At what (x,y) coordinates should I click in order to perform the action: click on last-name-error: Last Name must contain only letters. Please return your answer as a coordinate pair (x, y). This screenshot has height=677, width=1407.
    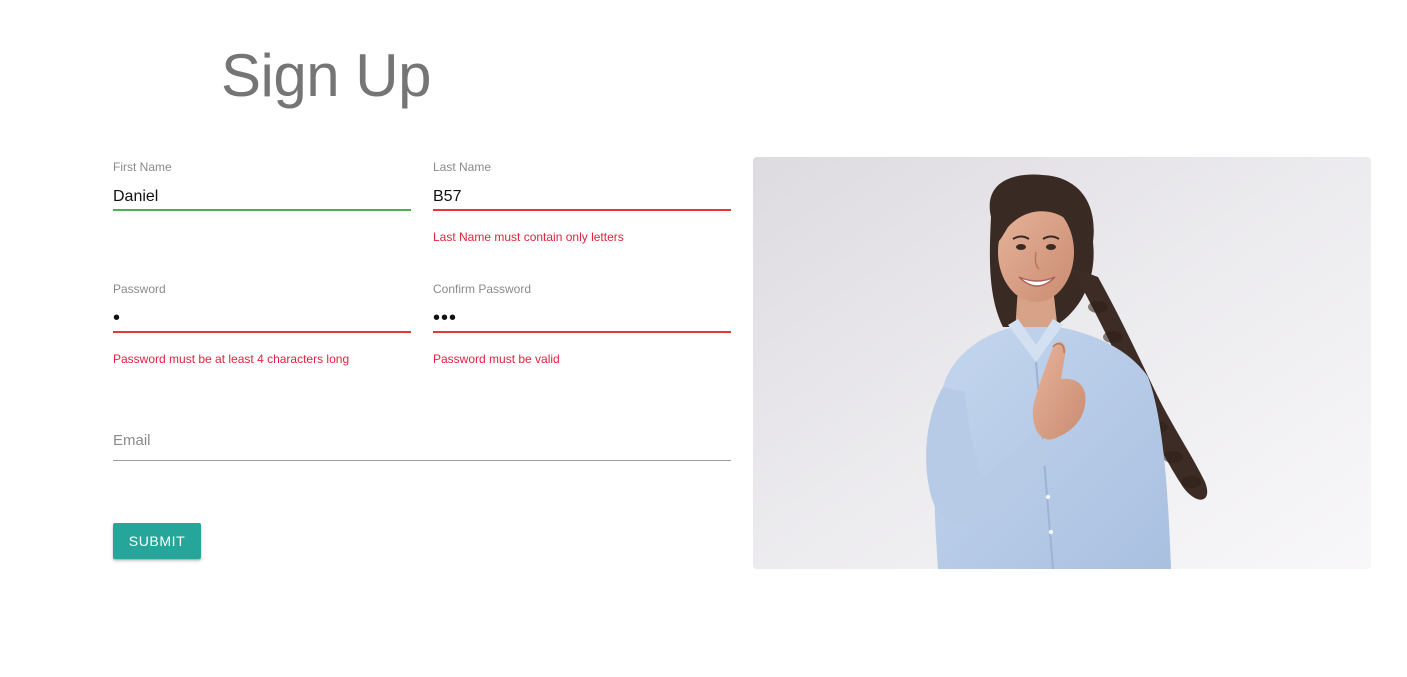
    Looking at the image, I should click on (528, 237).